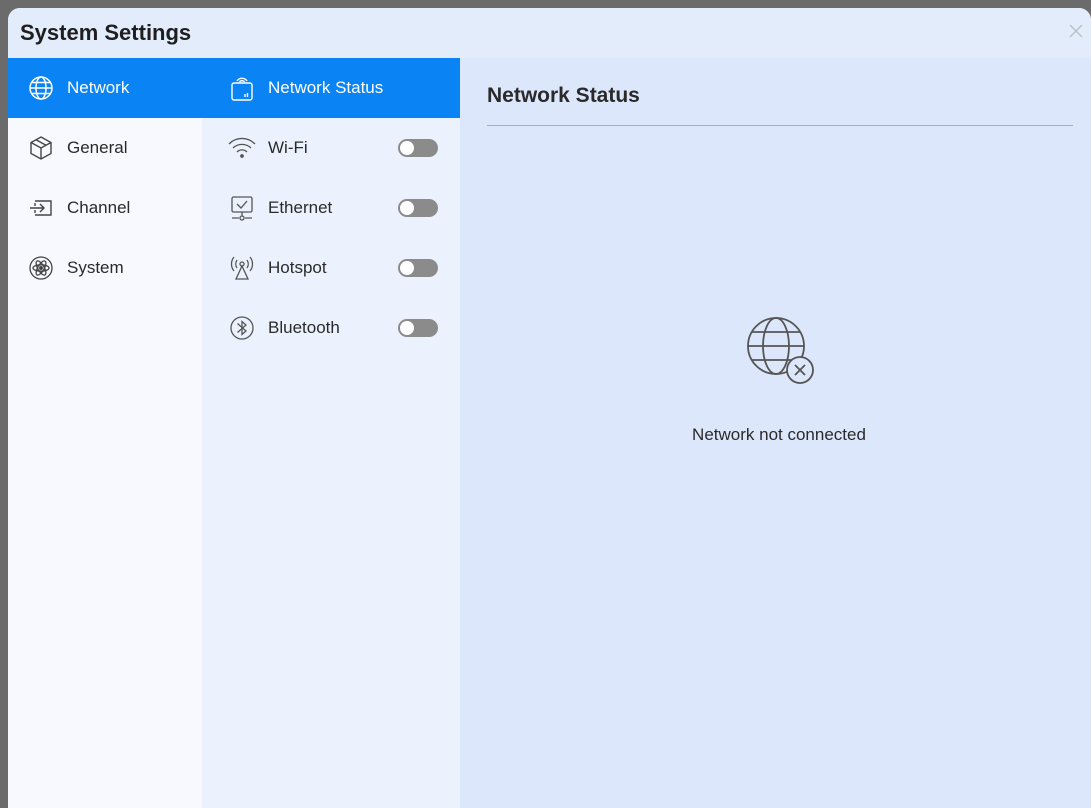 The height and width of the screenshot is (808, 1091). Describe the element at coordinates (41, 88) in the screenshot. I see `globe-icon` at that location.